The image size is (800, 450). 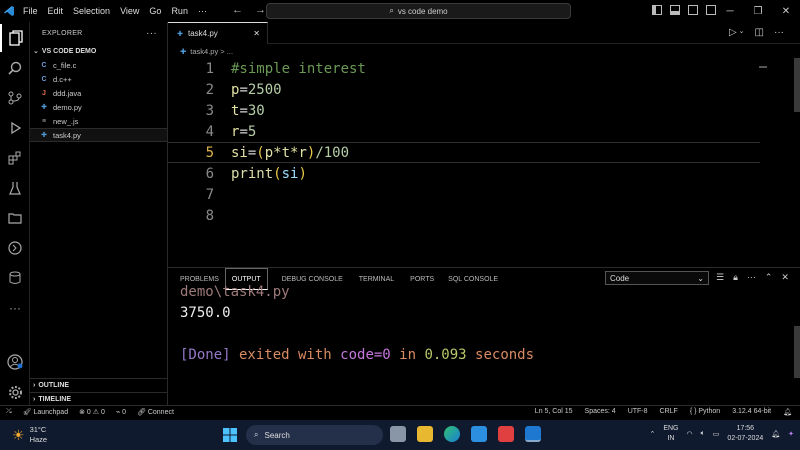 What do you see at coordinates (779, 32) in the screenshot?
I see `editor-more-icon: ···` at bounding box center [779, 32].